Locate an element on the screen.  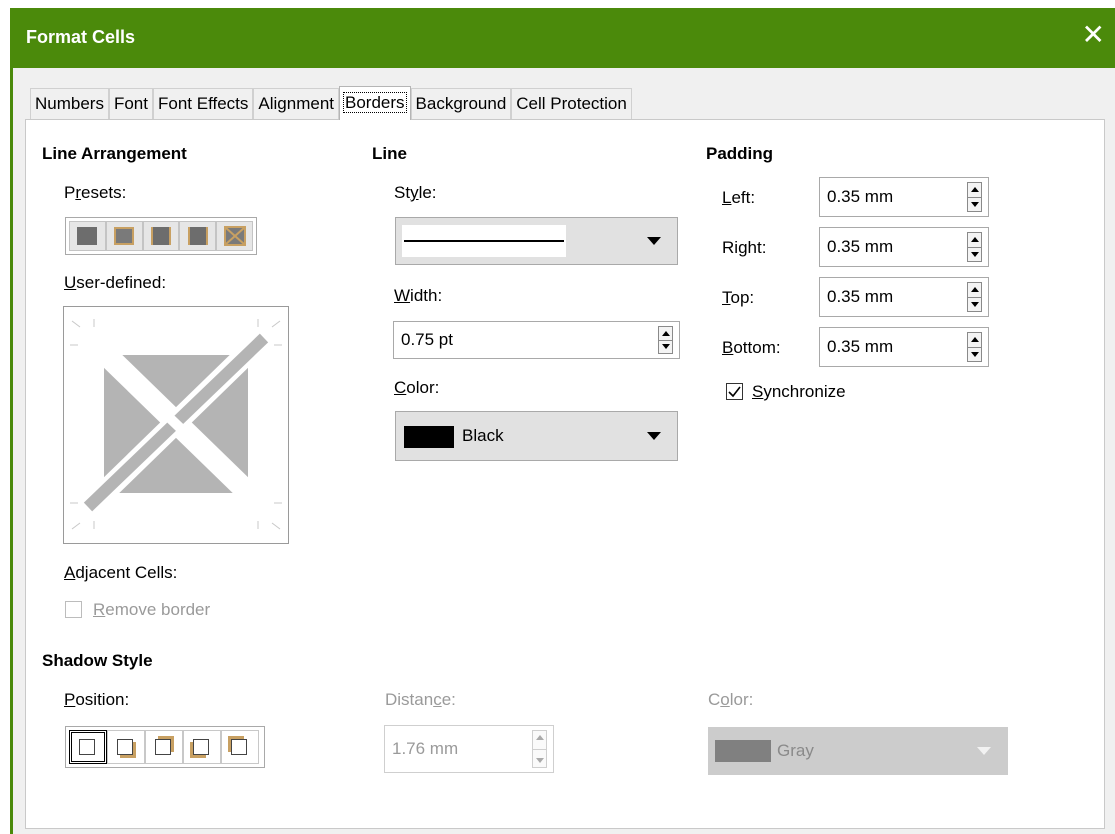
width-stepper is located at coordinates (665, 340).